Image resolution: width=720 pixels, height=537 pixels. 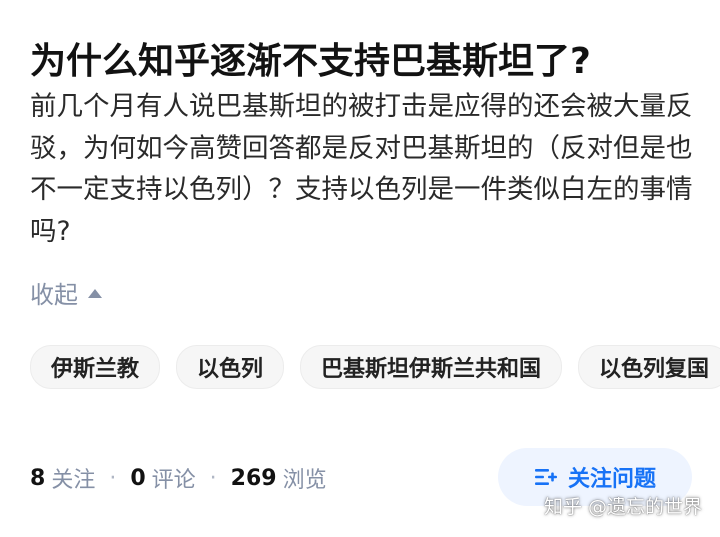 I want to click on comments-count: 0, so click(x=138, y=478).